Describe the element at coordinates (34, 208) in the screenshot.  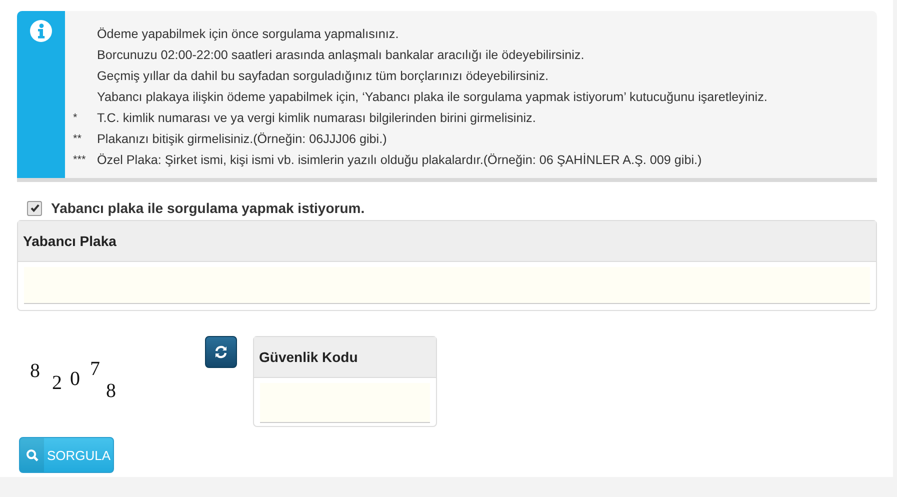
I see `checkbox` at that location.